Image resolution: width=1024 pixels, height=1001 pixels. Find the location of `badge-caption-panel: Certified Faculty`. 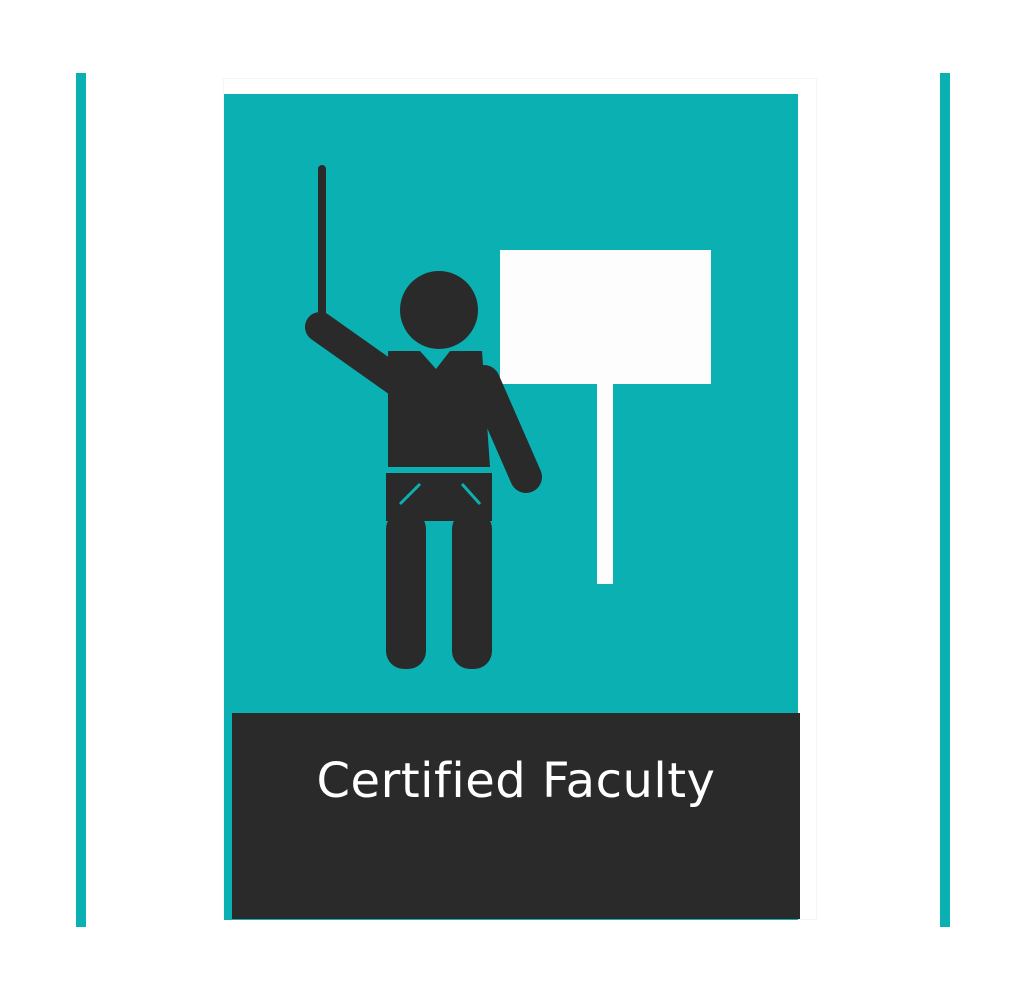

badge-caption-panel: Certified Faculty is located at coordinates (516, 816).